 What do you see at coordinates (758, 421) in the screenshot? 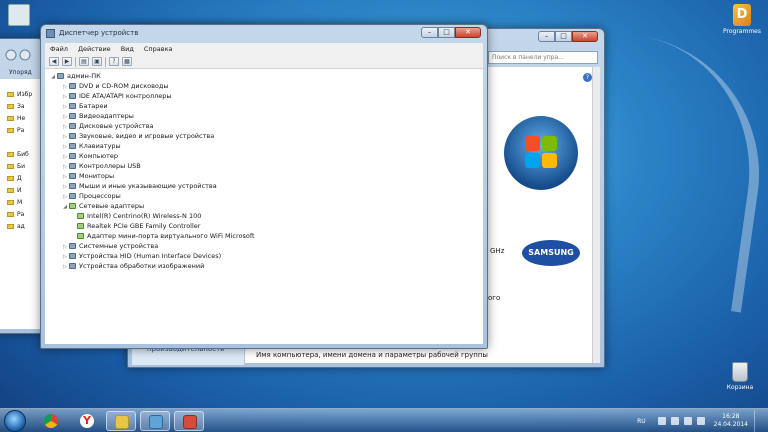
I see `show-desktop-button` at bounding box center [758, 421].